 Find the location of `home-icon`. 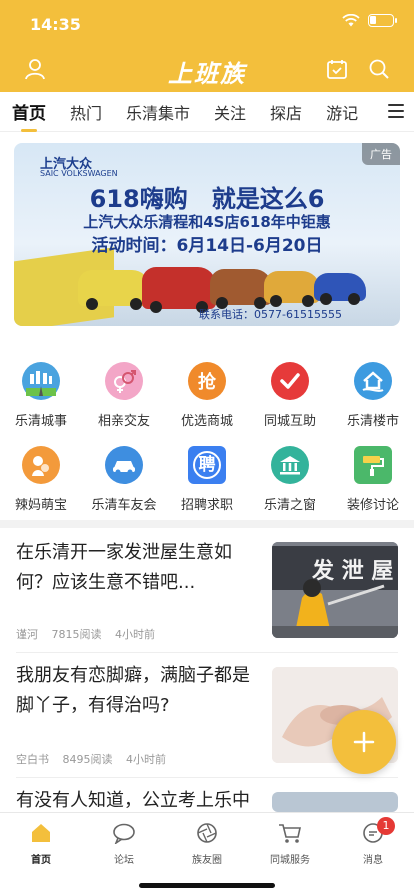

home-icon is located at coordinates (41, 833).